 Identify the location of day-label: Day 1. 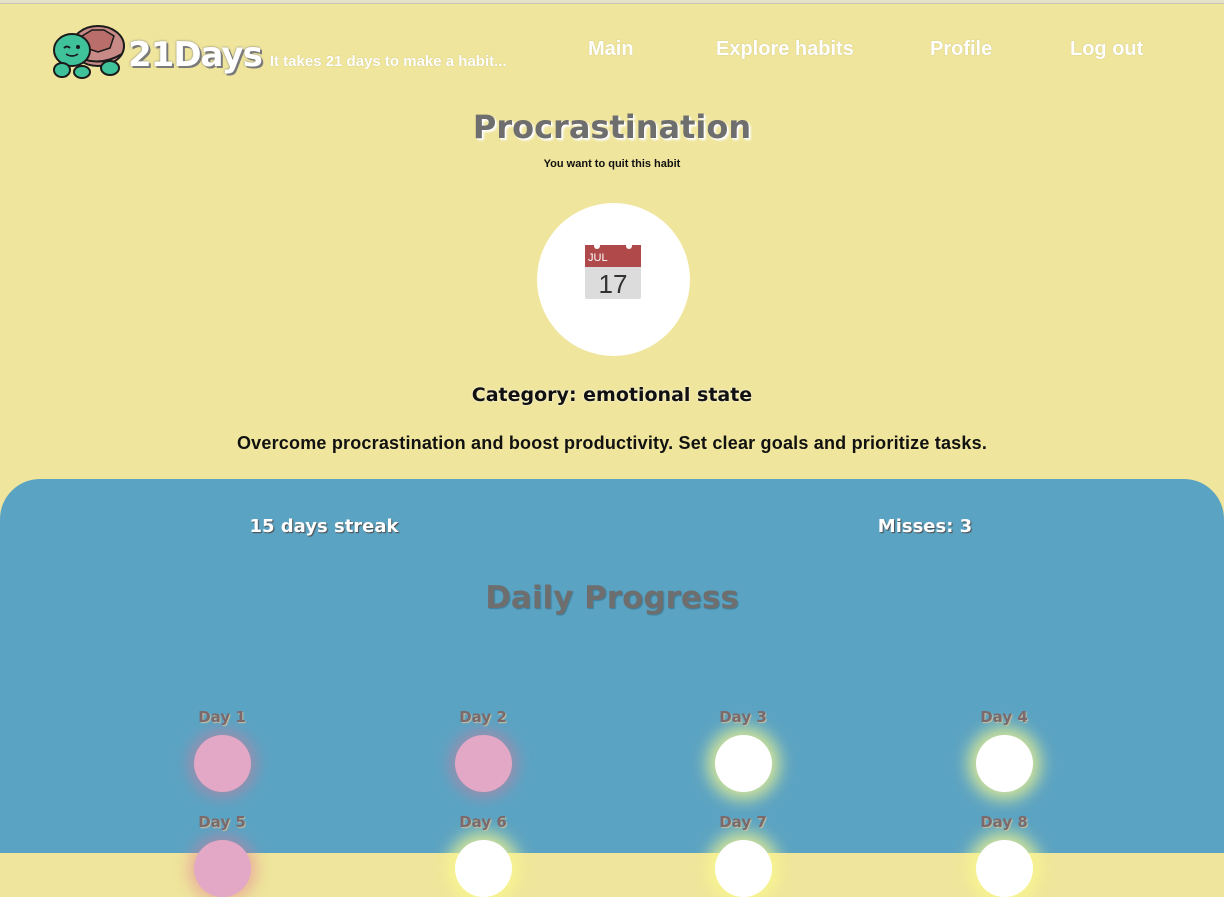
(222, 717).